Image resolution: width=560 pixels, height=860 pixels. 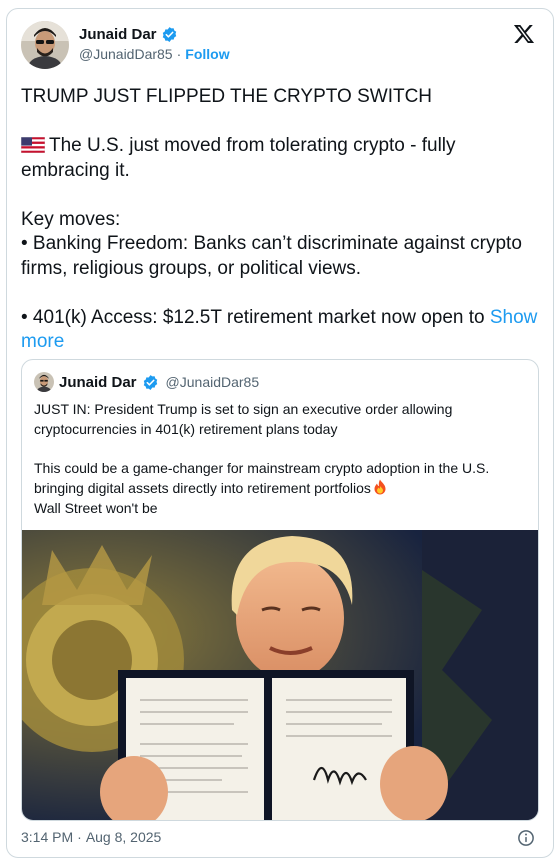 I want to click on author-handle: @JunaidDar85, so click(x=126, y=54).